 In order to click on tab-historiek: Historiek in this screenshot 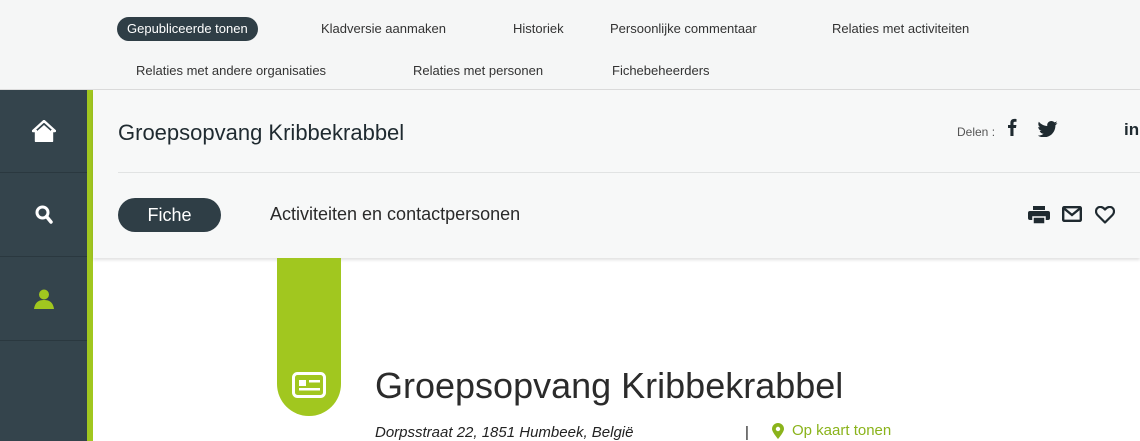, I will do `click(538, 29)`.